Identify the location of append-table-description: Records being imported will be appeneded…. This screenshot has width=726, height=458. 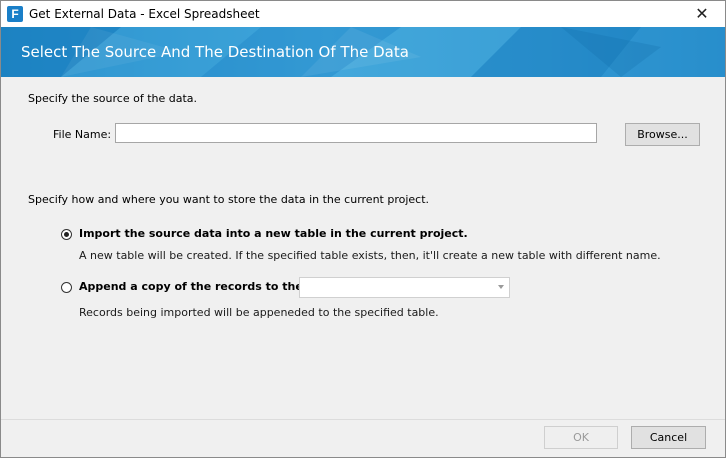
(259, 312).